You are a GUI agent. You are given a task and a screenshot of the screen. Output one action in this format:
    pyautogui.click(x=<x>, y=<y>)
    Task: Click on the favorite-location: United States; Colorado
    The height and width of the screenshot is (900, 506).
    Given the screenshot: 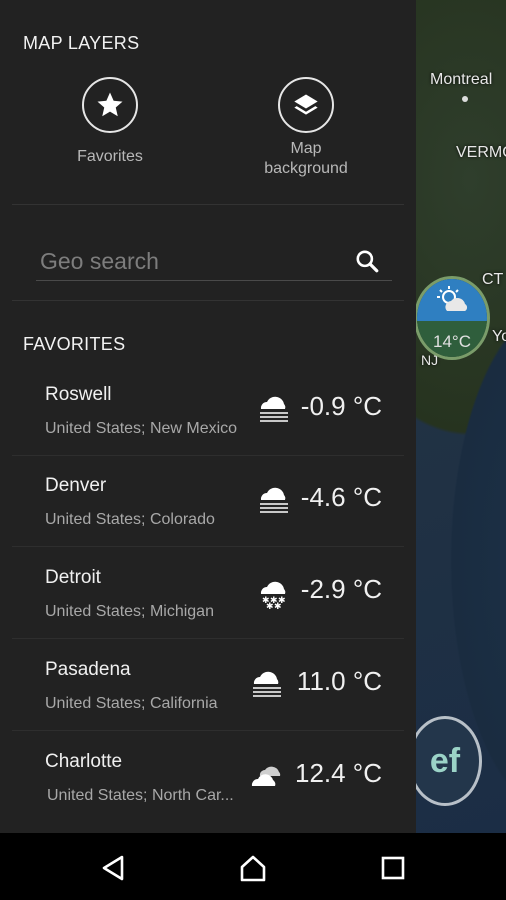 What is the action you would take?
    pyautogui.click(x=130, y=519)
    